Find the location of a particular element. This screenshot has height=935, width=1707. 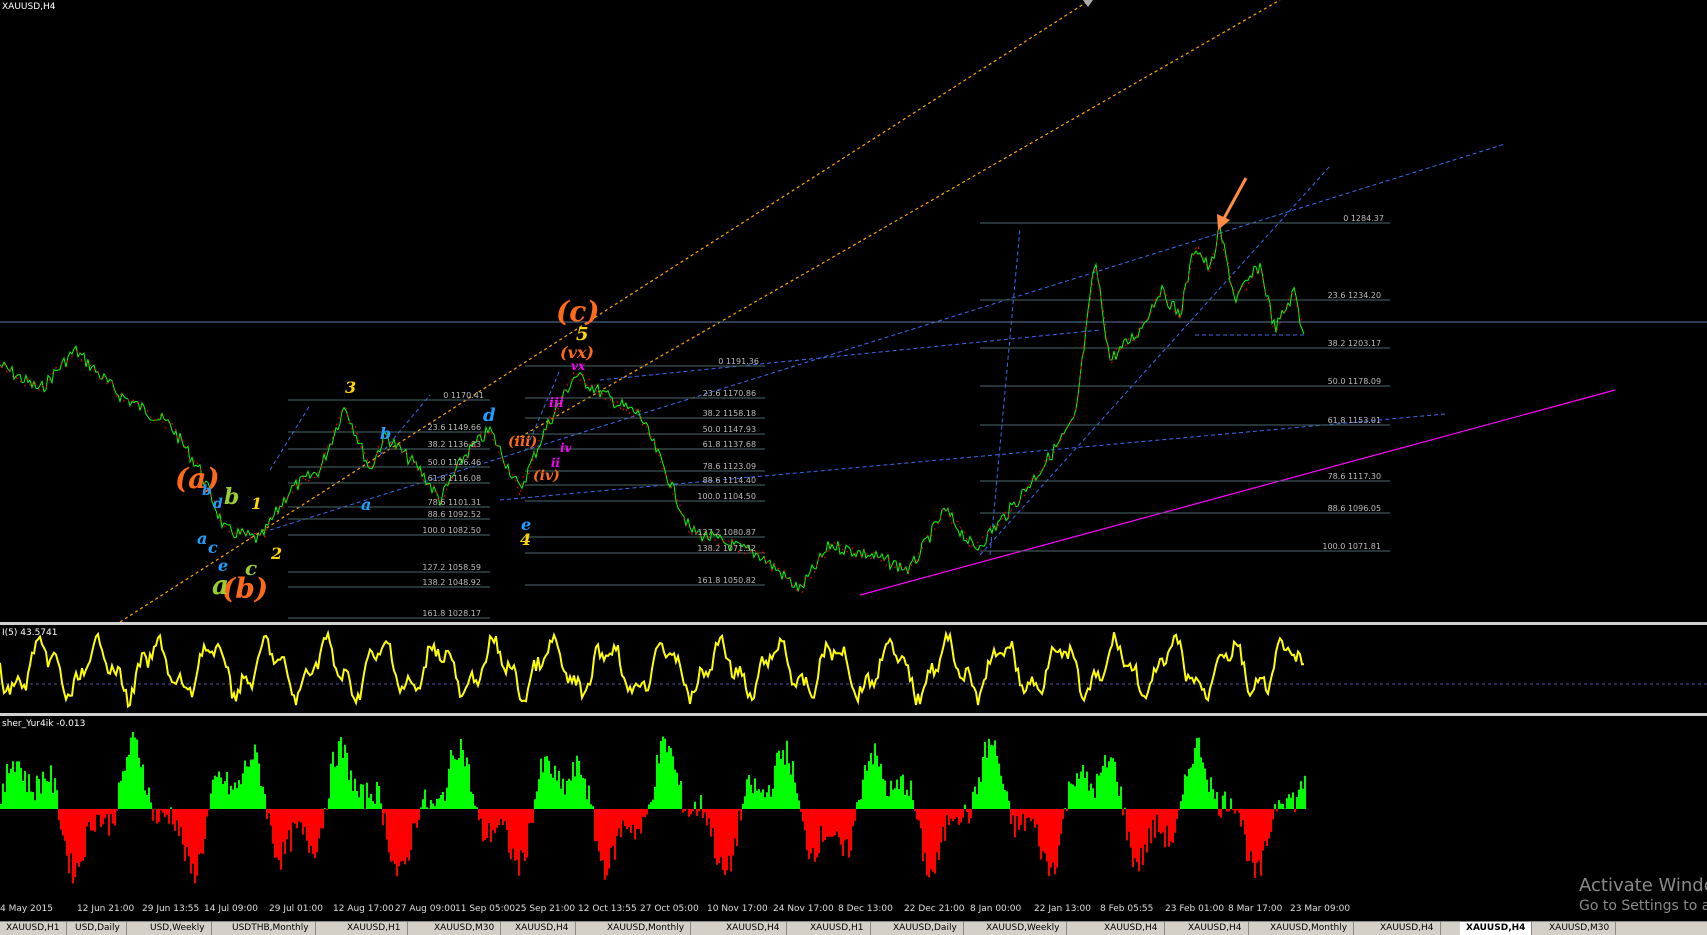

fisher-histogram is located at coordinates (653, 808).